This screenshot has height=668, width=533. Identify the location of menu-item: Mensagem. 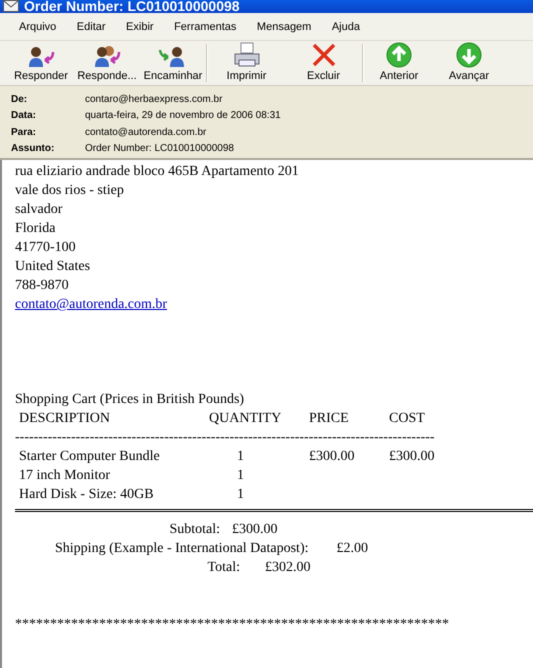
(284, 26).